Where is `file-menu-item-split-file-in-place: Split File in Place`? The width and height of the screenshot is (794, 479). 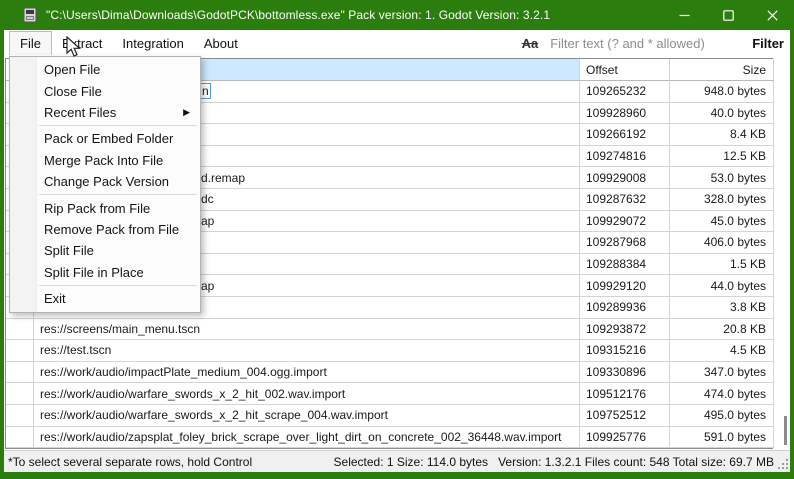
file-menu-item-split-file-in-place: Split File in Place is located at coordinates (105, 272).